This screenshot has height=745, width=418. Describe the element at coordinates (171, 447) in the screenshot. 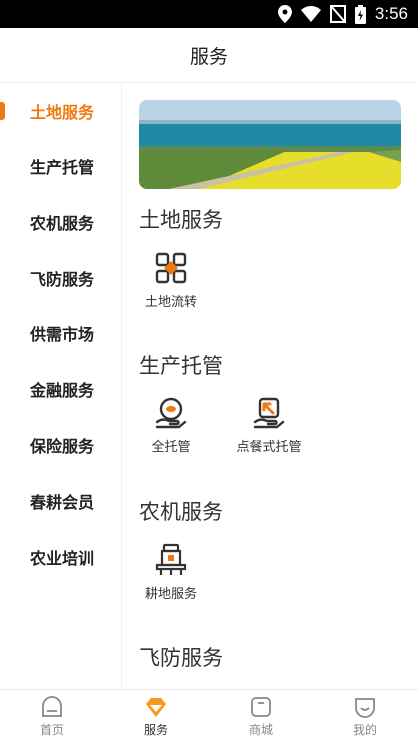

I see `service-label: 全托管` at that location.